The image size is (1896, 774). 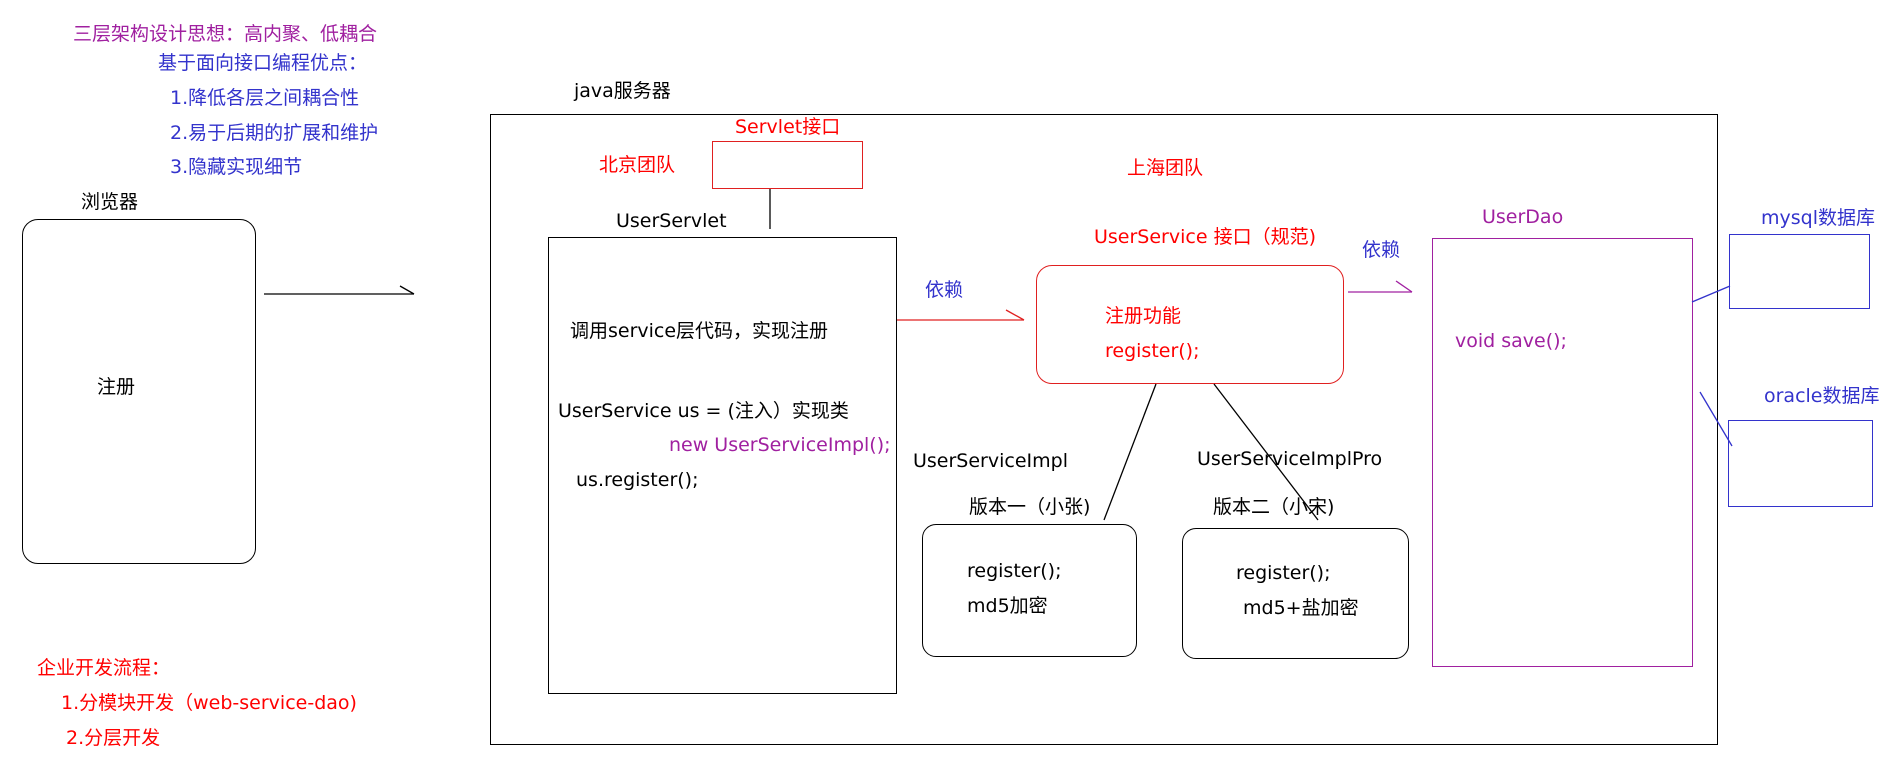 I want to click on impl1-line-1: register();, so click(x=1014, y=571).